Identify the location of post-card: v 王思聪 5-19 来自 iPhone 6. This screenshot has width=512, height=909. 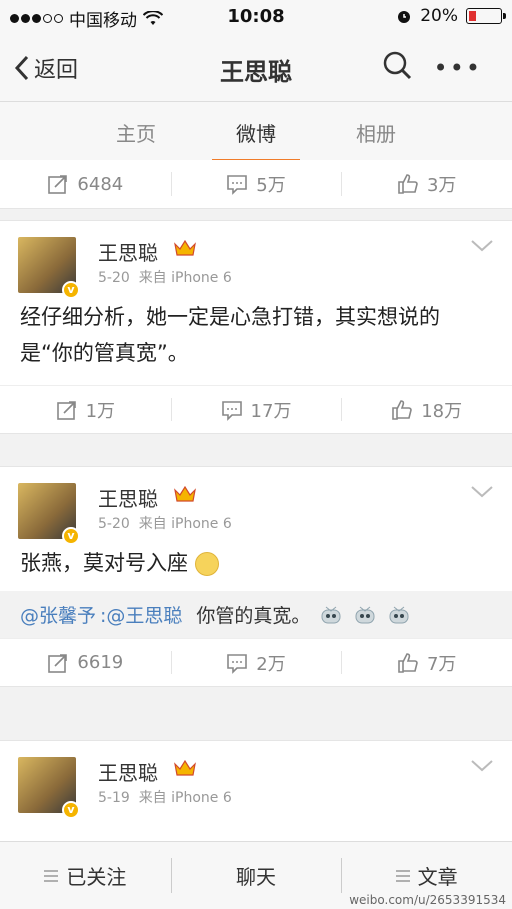
(256, 795).